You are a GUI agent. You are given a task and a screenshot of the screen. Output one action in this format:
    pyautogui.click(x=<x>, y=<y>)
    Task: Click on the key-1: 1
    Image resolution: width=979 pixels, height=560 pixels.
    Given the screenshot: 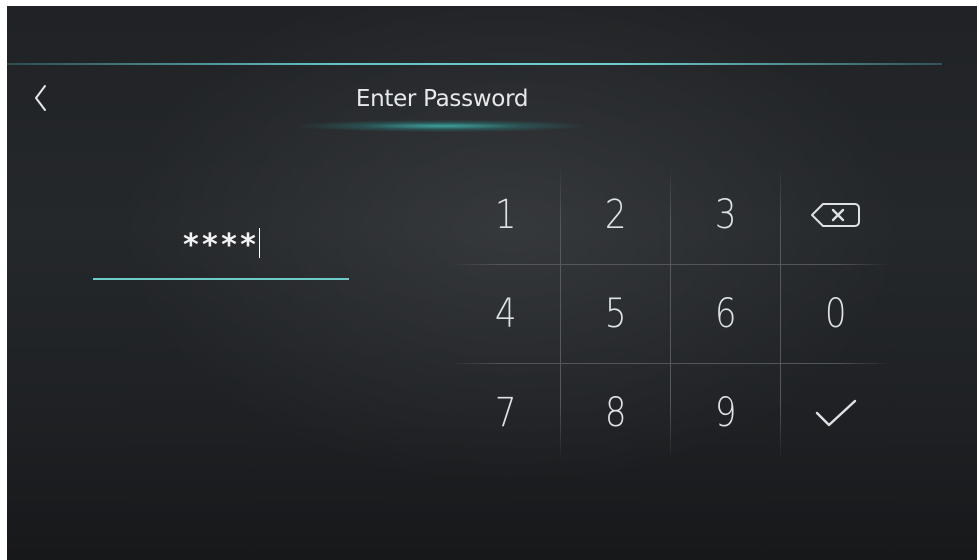 What is the action you would take?
    pyautogui.click(x=505, y=214)
    